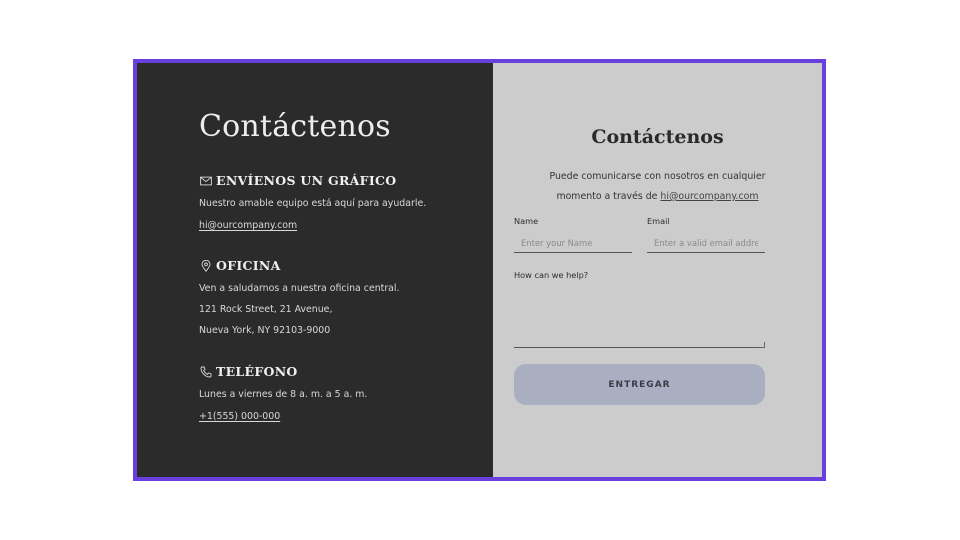 The width and height of the screenshot is (960, 540). Describe the element at coordinates (608, 196) in the screenshot. I see `form-description-line-2: momento a través de` at that location.